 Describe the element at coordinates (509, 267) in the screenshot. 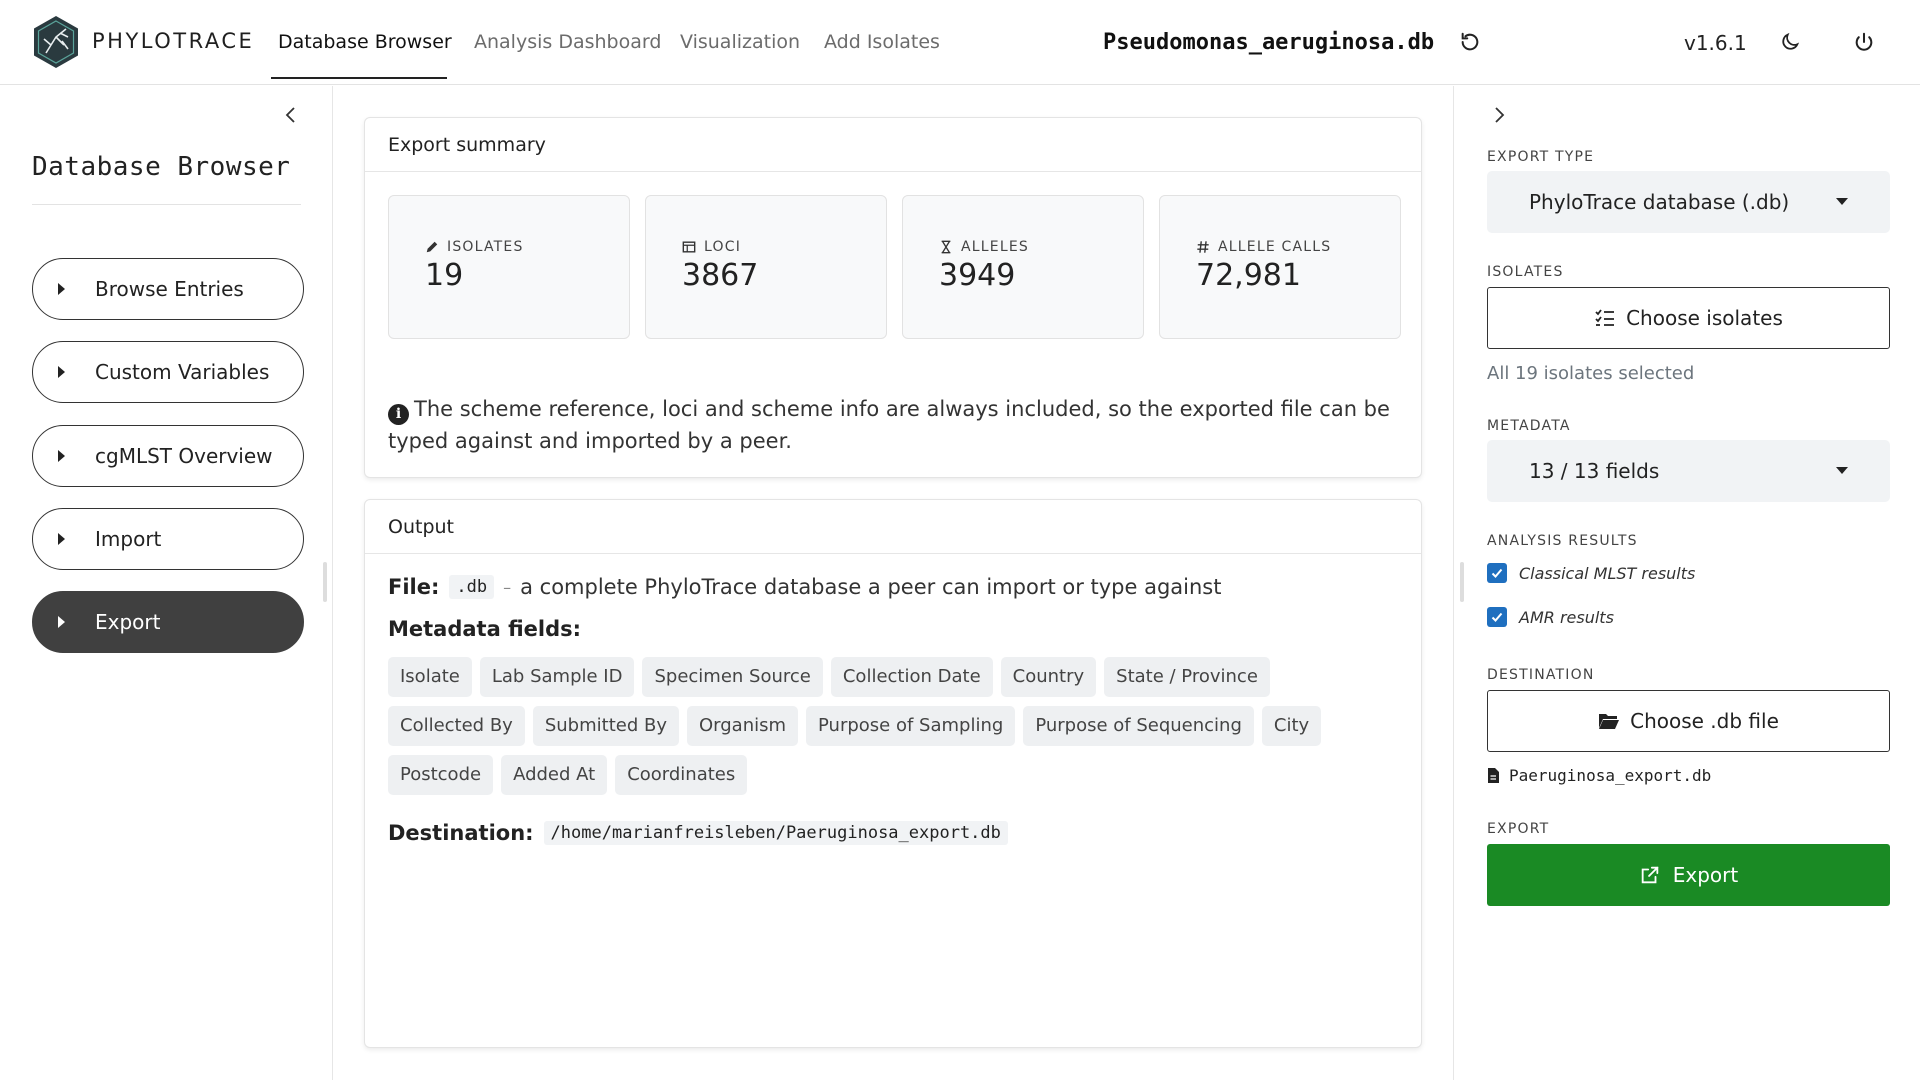

I see `stat-isolates: ISOLATES 19` at that location.